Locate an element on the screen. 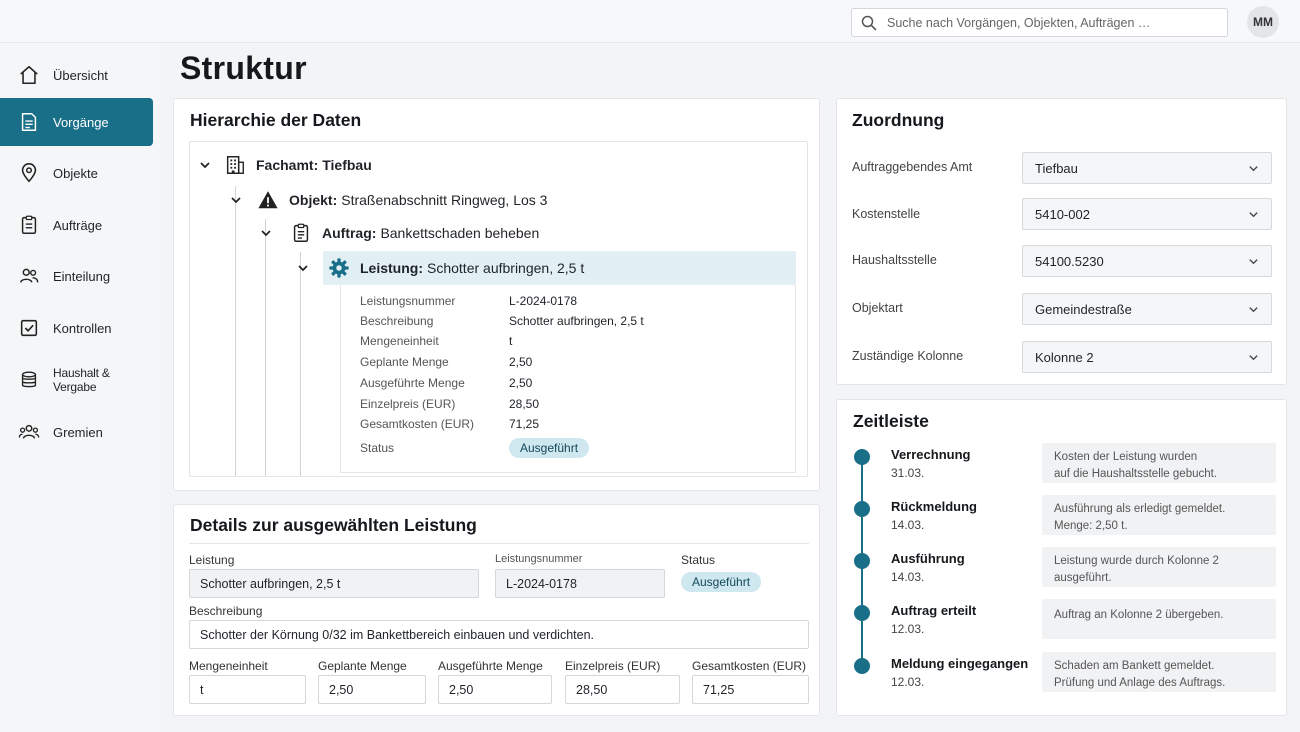 The image size is (1300, 732). note-line: Schaden am Bankett gemeldet. is located at coordinates (1134, 666).